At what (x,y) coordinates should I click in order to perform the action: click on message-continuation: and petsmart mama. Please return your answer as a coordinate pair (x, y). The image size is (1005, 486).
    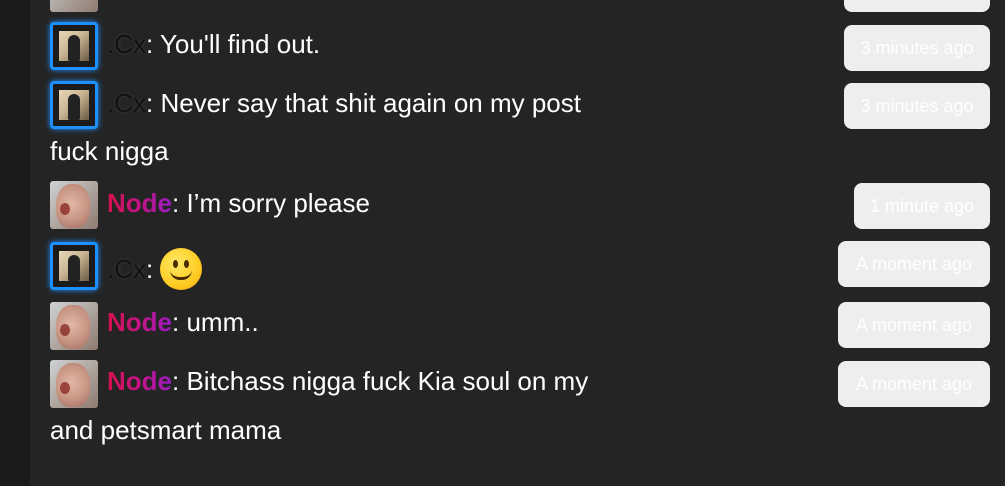
    Looking at the image, I should click on (166, 430).